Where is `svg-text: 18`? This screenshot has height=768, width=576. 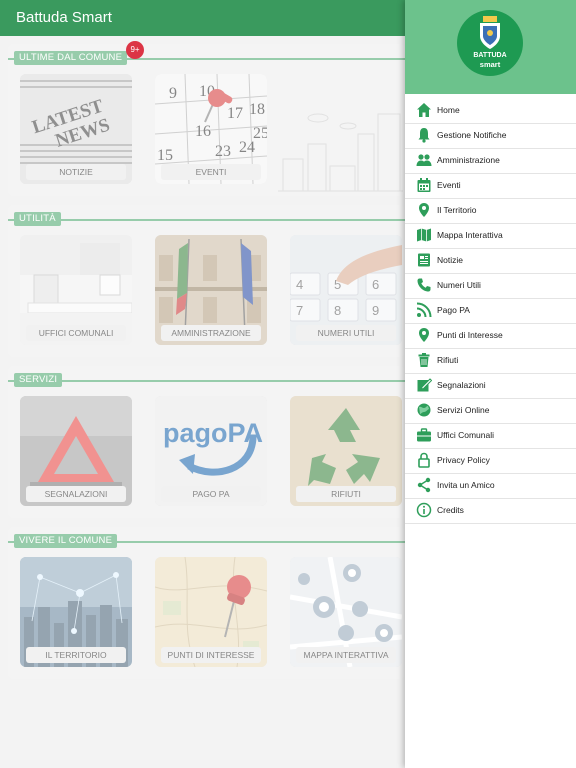 svg-text: 18 is located at coordinates (257, 109).